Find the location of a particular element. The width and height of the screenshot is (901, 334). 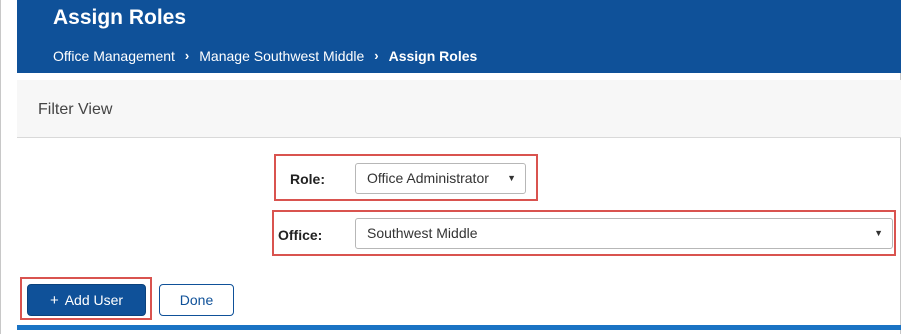

role-select: Office Administrator ▼ is located at coordinates (440, 178).